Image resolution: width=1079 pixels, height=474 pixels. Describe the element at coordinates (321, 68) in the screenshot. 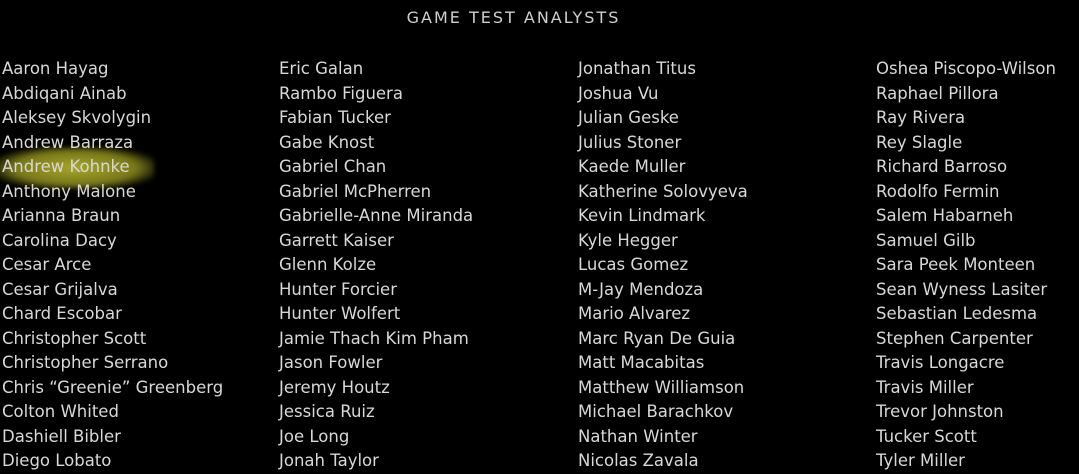

I see `credit-name: Eric Galan` at that location.